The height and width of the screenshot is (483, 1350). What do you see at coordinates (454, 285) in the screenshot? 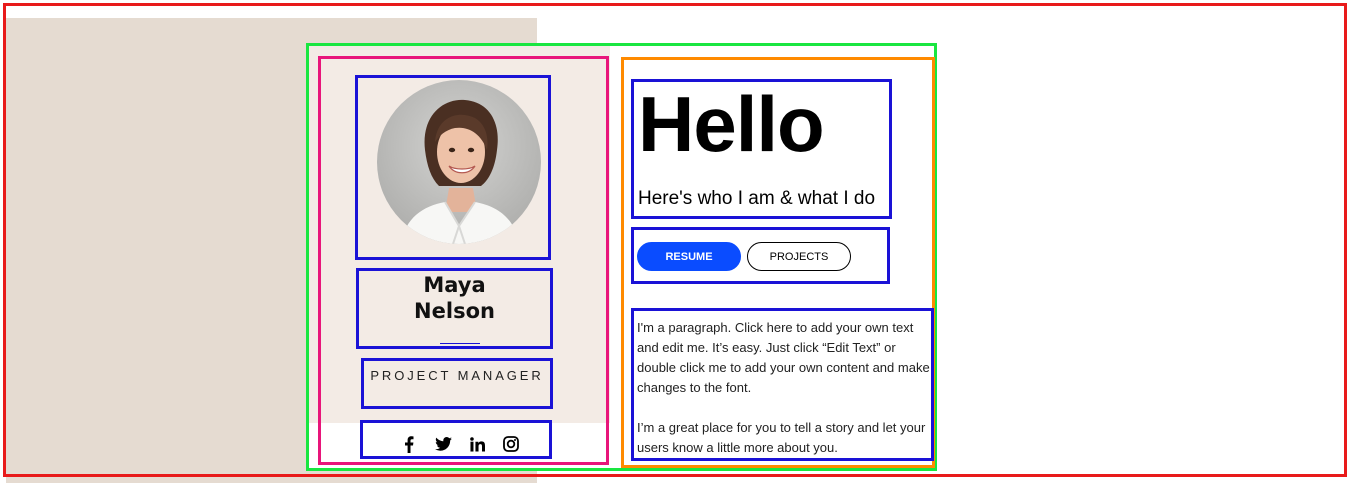
I see `first-name: Maya` at bounding box center [454, 285].